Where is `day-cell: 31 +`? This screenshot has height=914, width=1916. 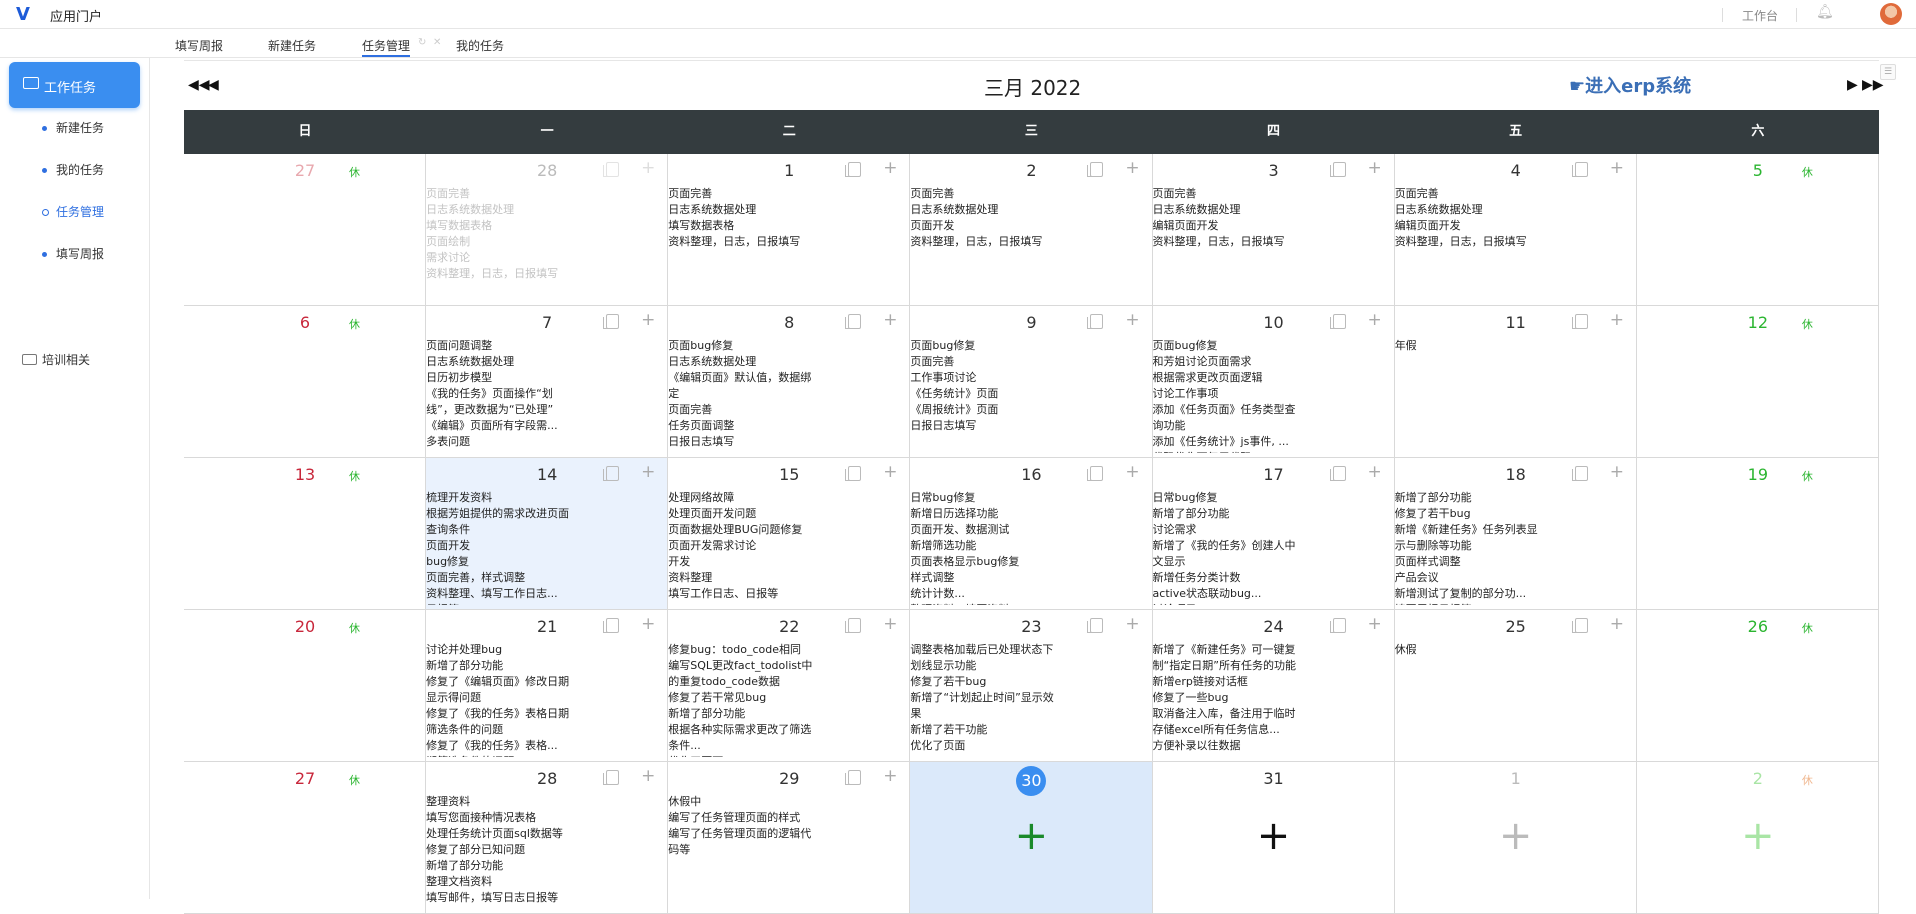 day-cell: 31 + is located at coordinates (1273, 838).